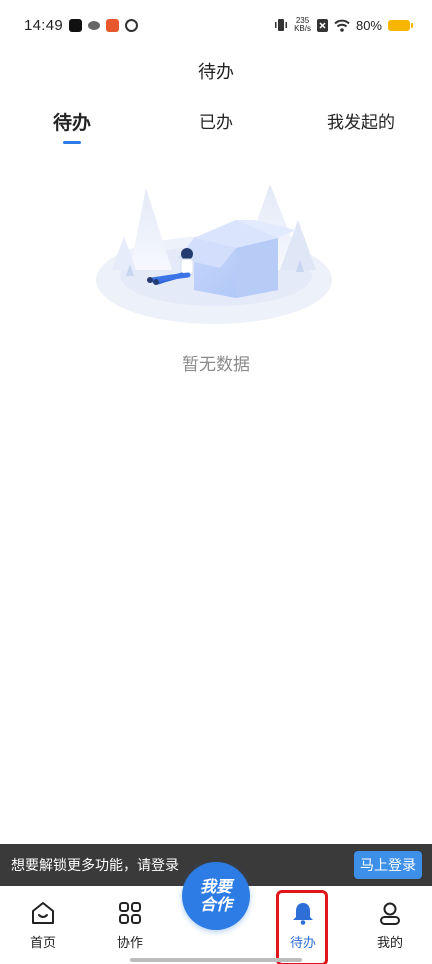  What do you see at coordinates (216, 365) in the screenshot?
I see `empty-message: 暂无数据` at bounding box center [216, 365].